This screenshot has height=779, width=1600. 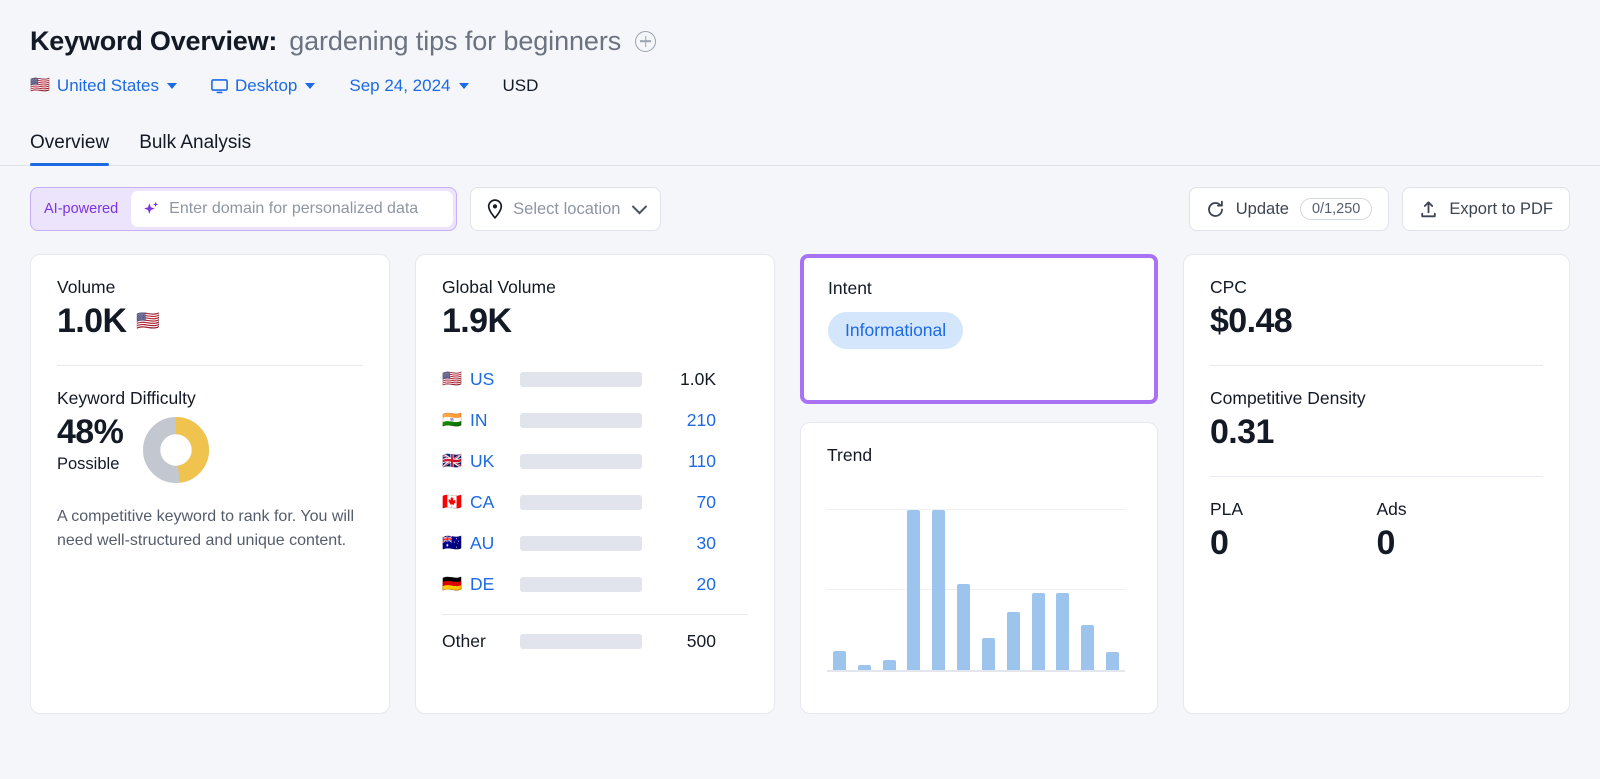 I want to click on ads-block: Ads 0, so click(x=1460, y=531).